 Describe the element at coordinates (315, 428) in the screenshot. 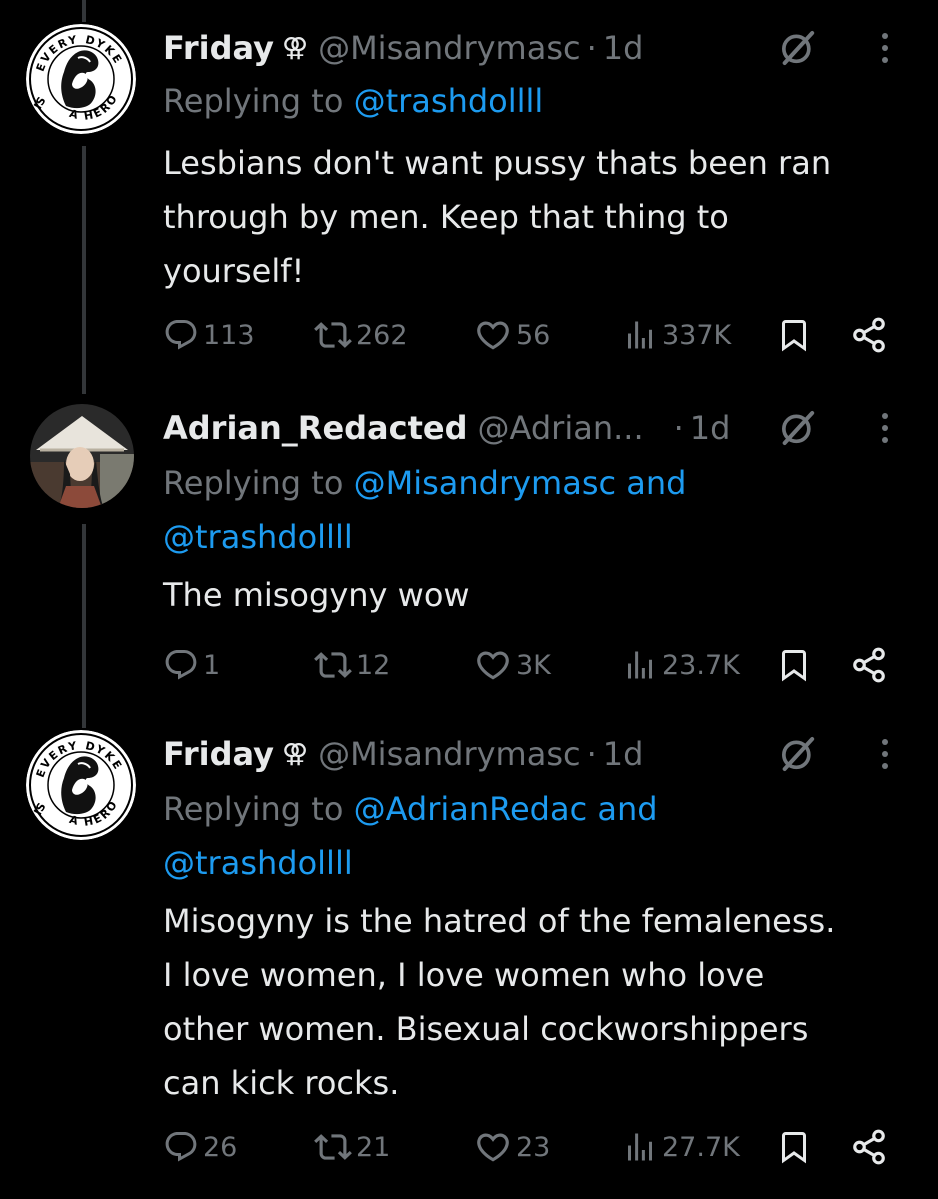

I see `display-name: Adrian_Redacted` at that location.